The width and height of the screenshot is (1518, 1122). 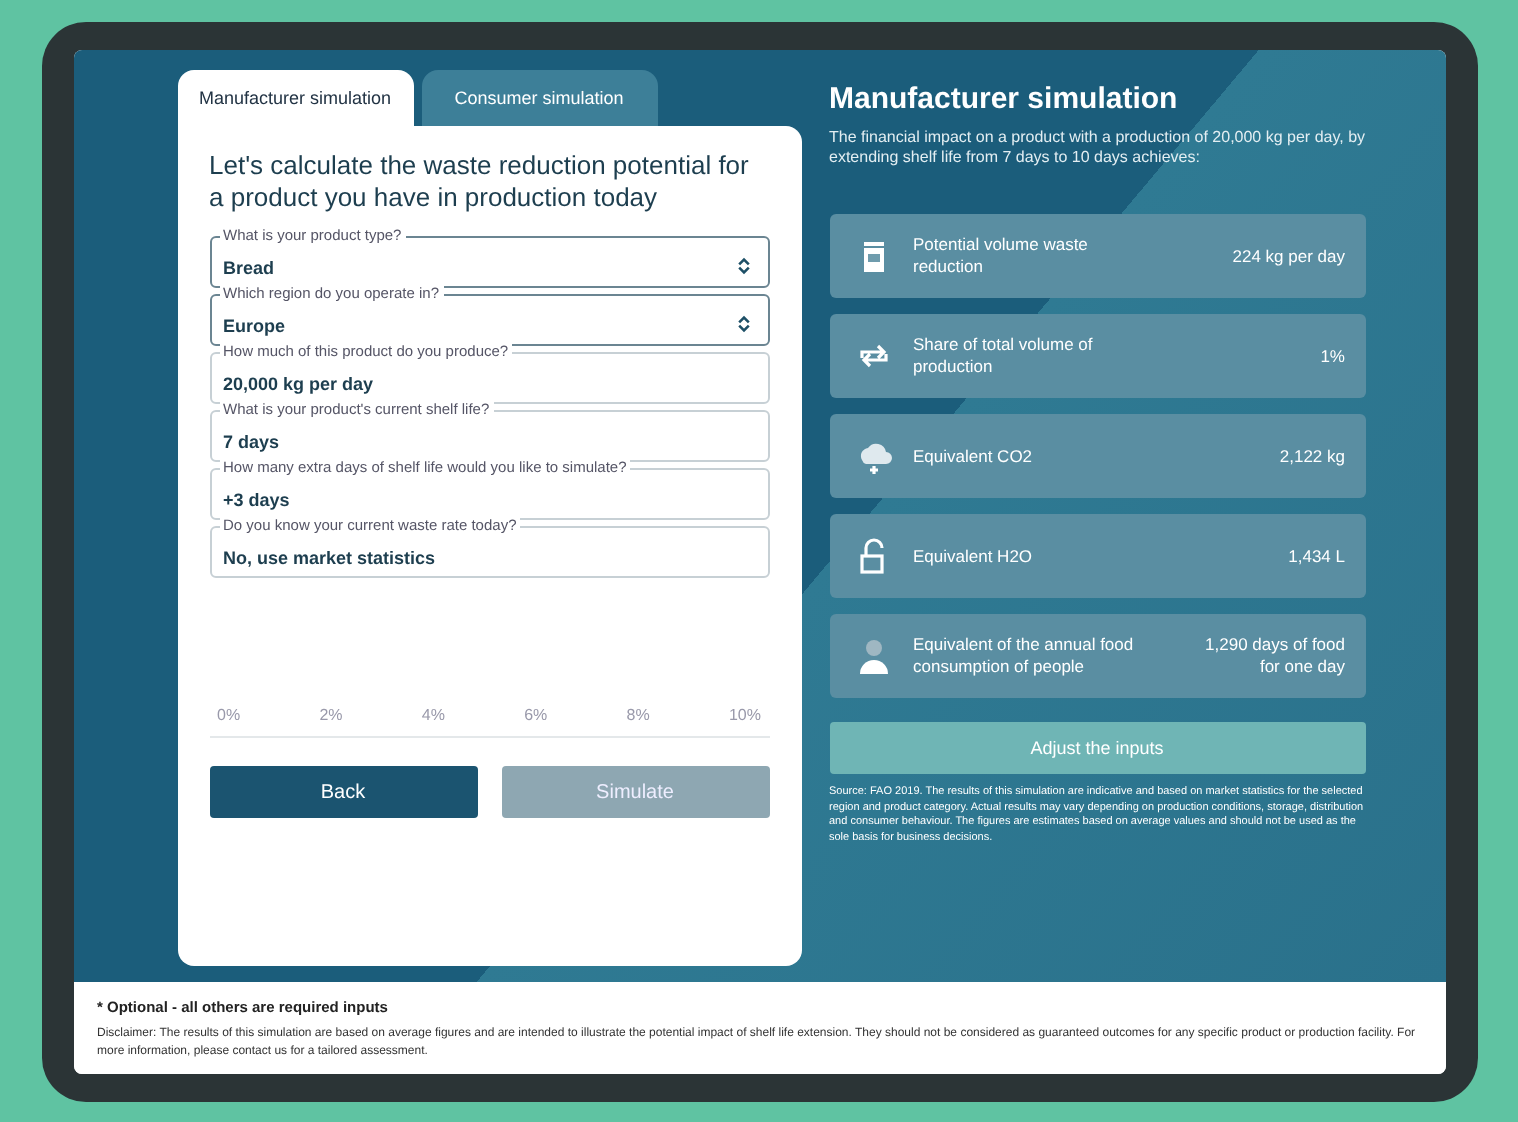 I want to click on results-intro: The financial impact on a product with a production of 20,000 kg per day, by extending shelf life from 7 days to 10 days achieves:, so click(x=1097, y=149).